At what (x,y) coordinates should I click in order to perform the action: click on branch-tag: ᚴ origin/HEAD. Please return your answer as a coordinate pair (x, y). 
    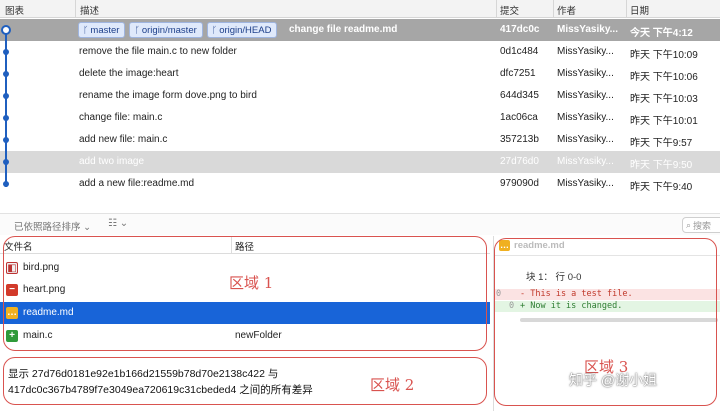
    Looking at the image, I should click on (242, 30).